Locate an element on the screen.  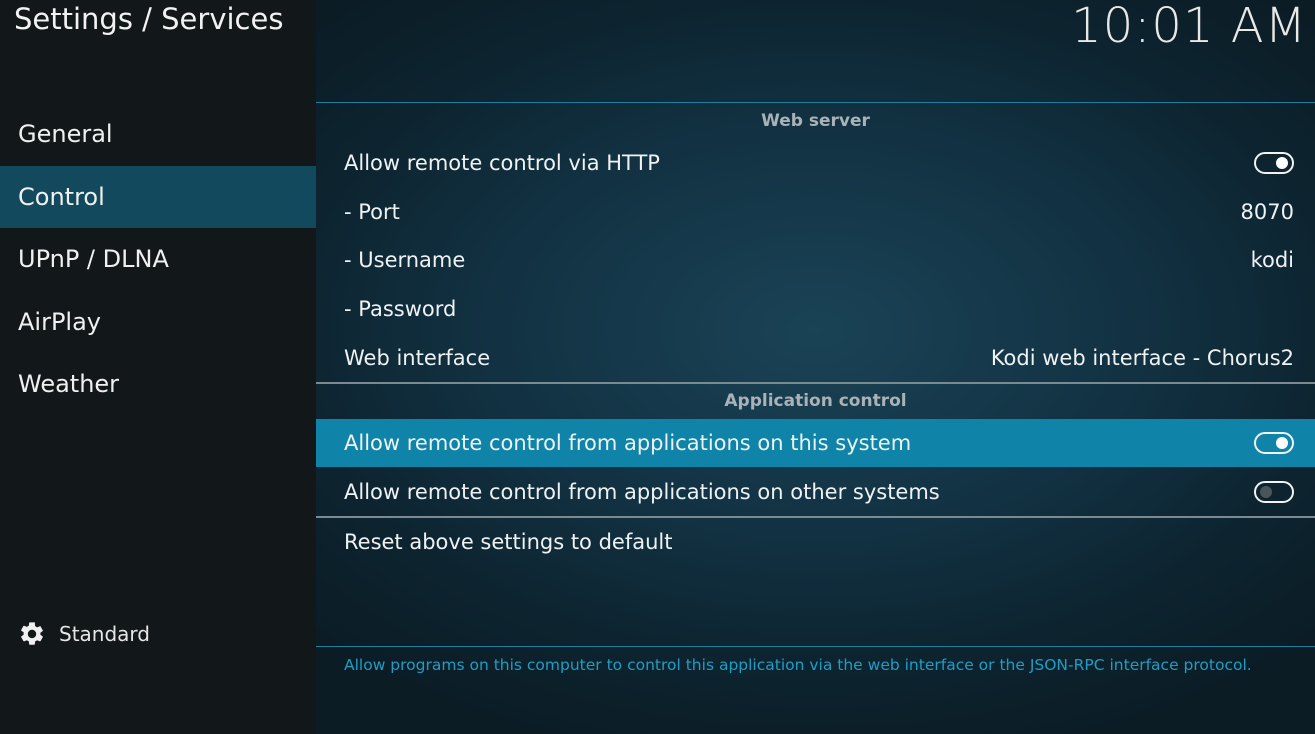
setting-label: - Password is located at coordinates (400, 309).